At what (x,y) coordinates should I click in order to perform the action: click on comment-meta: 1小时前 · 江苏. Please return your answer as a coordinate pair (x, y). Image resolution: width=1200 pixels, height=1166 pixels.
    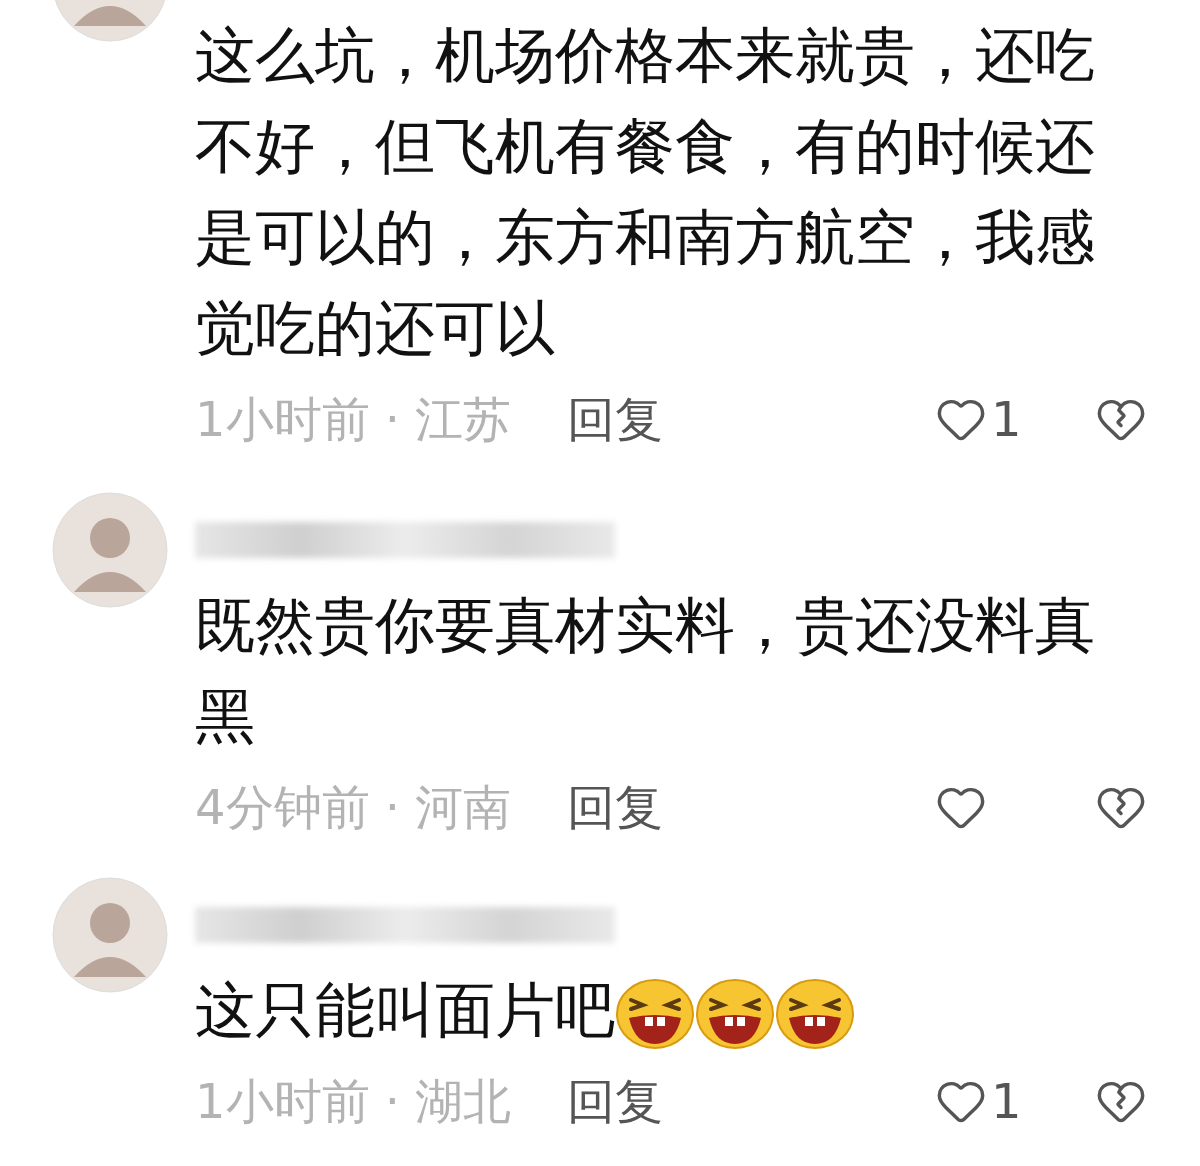
    Looking at the image, I should click on (353, 419).